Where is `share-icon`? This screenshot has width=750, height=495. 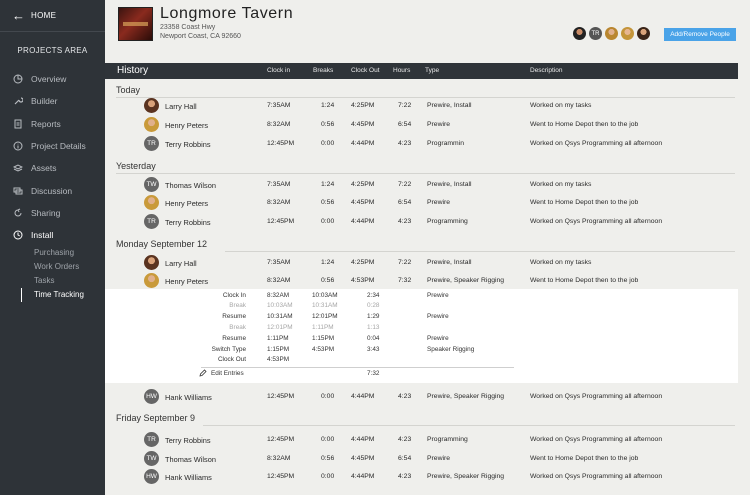
share-icon is located at coordinates (17, 212).